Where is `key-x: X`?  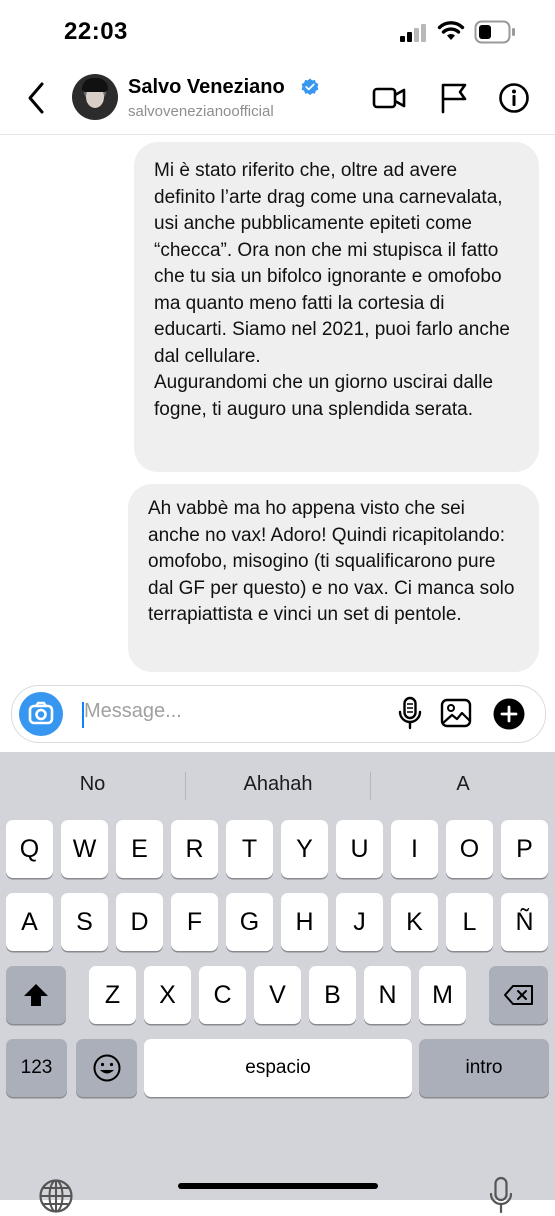 key-x: X is located at coordinates (167, 995).